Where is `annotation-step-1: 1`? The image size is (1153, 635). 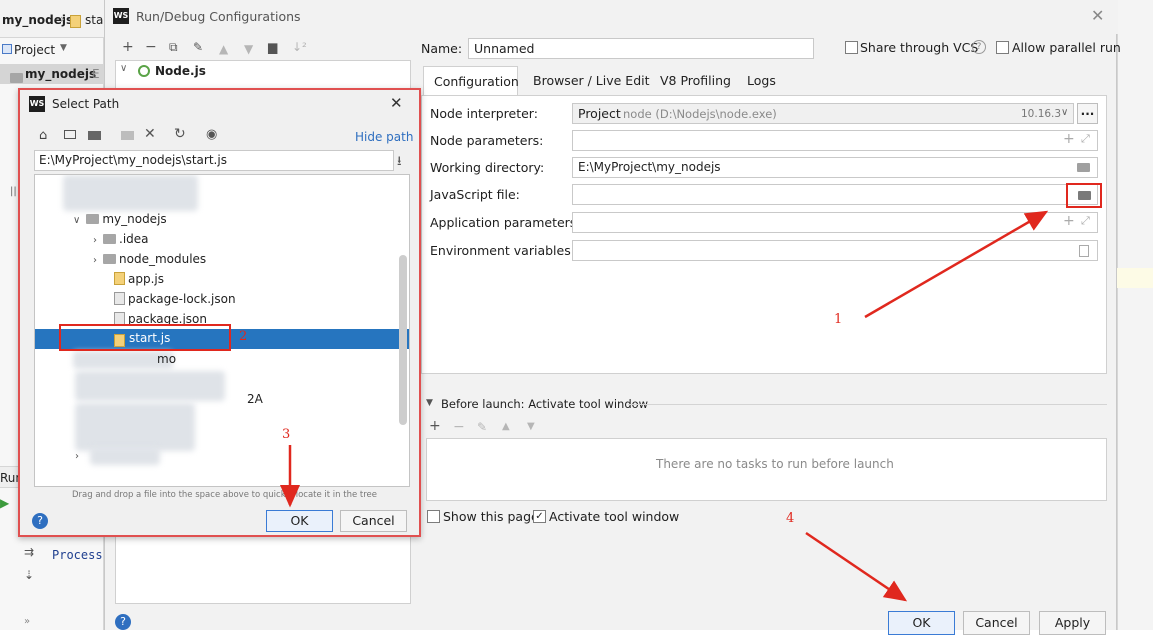 annotation-step-1: 1 is located at coordinates (838, 319).